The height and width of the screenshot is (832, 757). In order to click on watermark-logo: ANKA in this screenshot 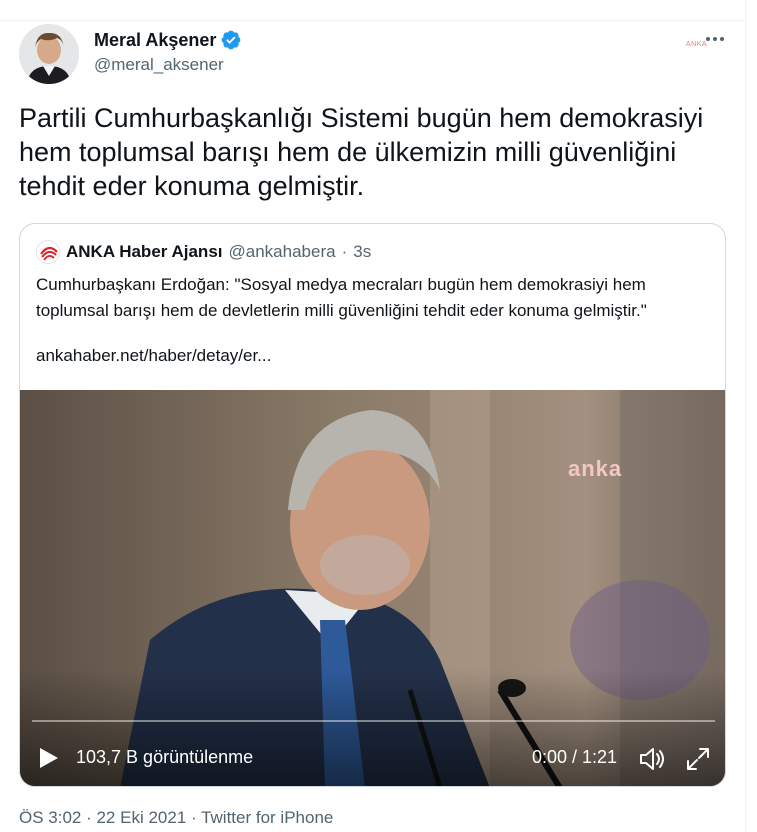, I will do `click(697, 44)`.